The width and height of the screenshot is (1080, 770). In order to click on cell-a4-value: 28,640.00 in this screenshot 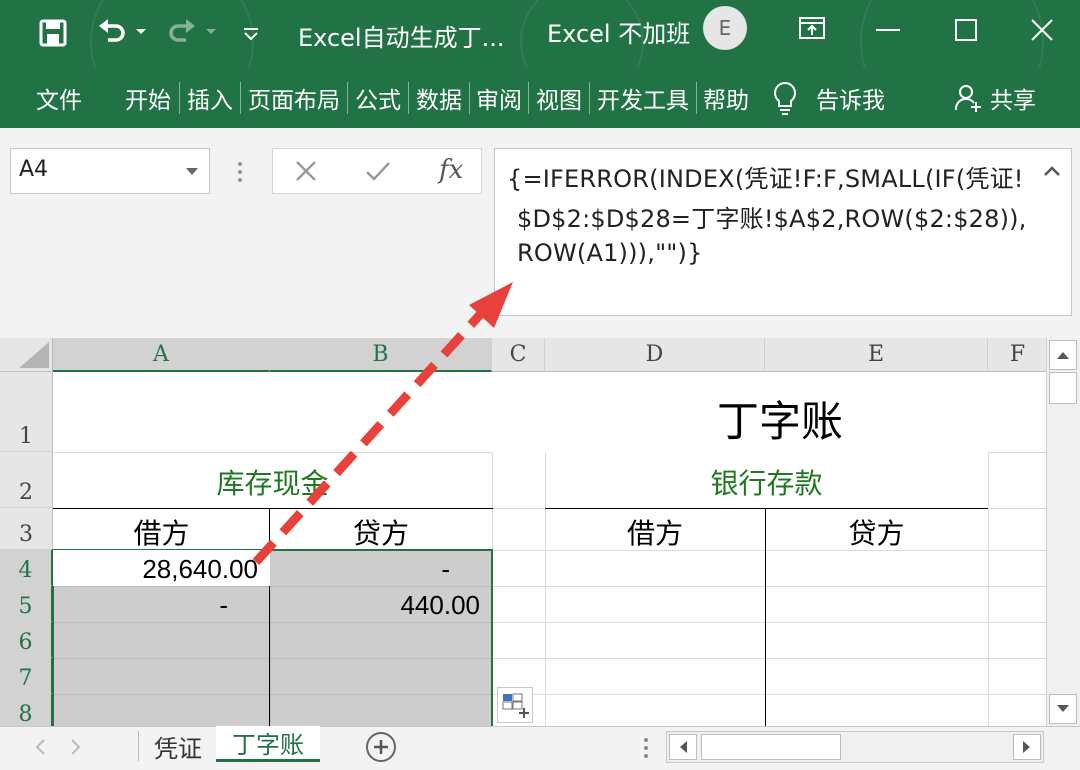, I will do `click(200, 569)`.